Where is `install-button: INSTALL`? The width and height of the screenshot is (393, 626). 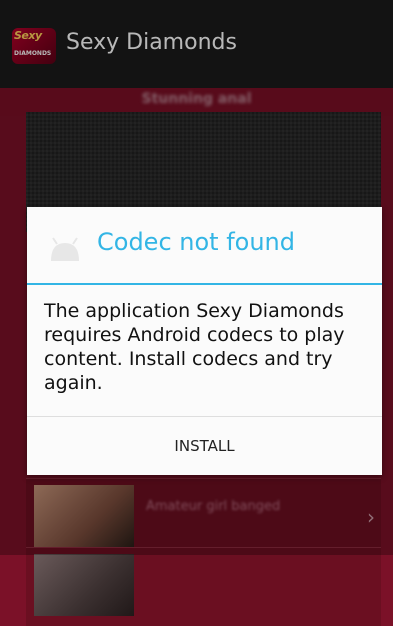 install-button: INSTALL is located at coordinates (204, 446).